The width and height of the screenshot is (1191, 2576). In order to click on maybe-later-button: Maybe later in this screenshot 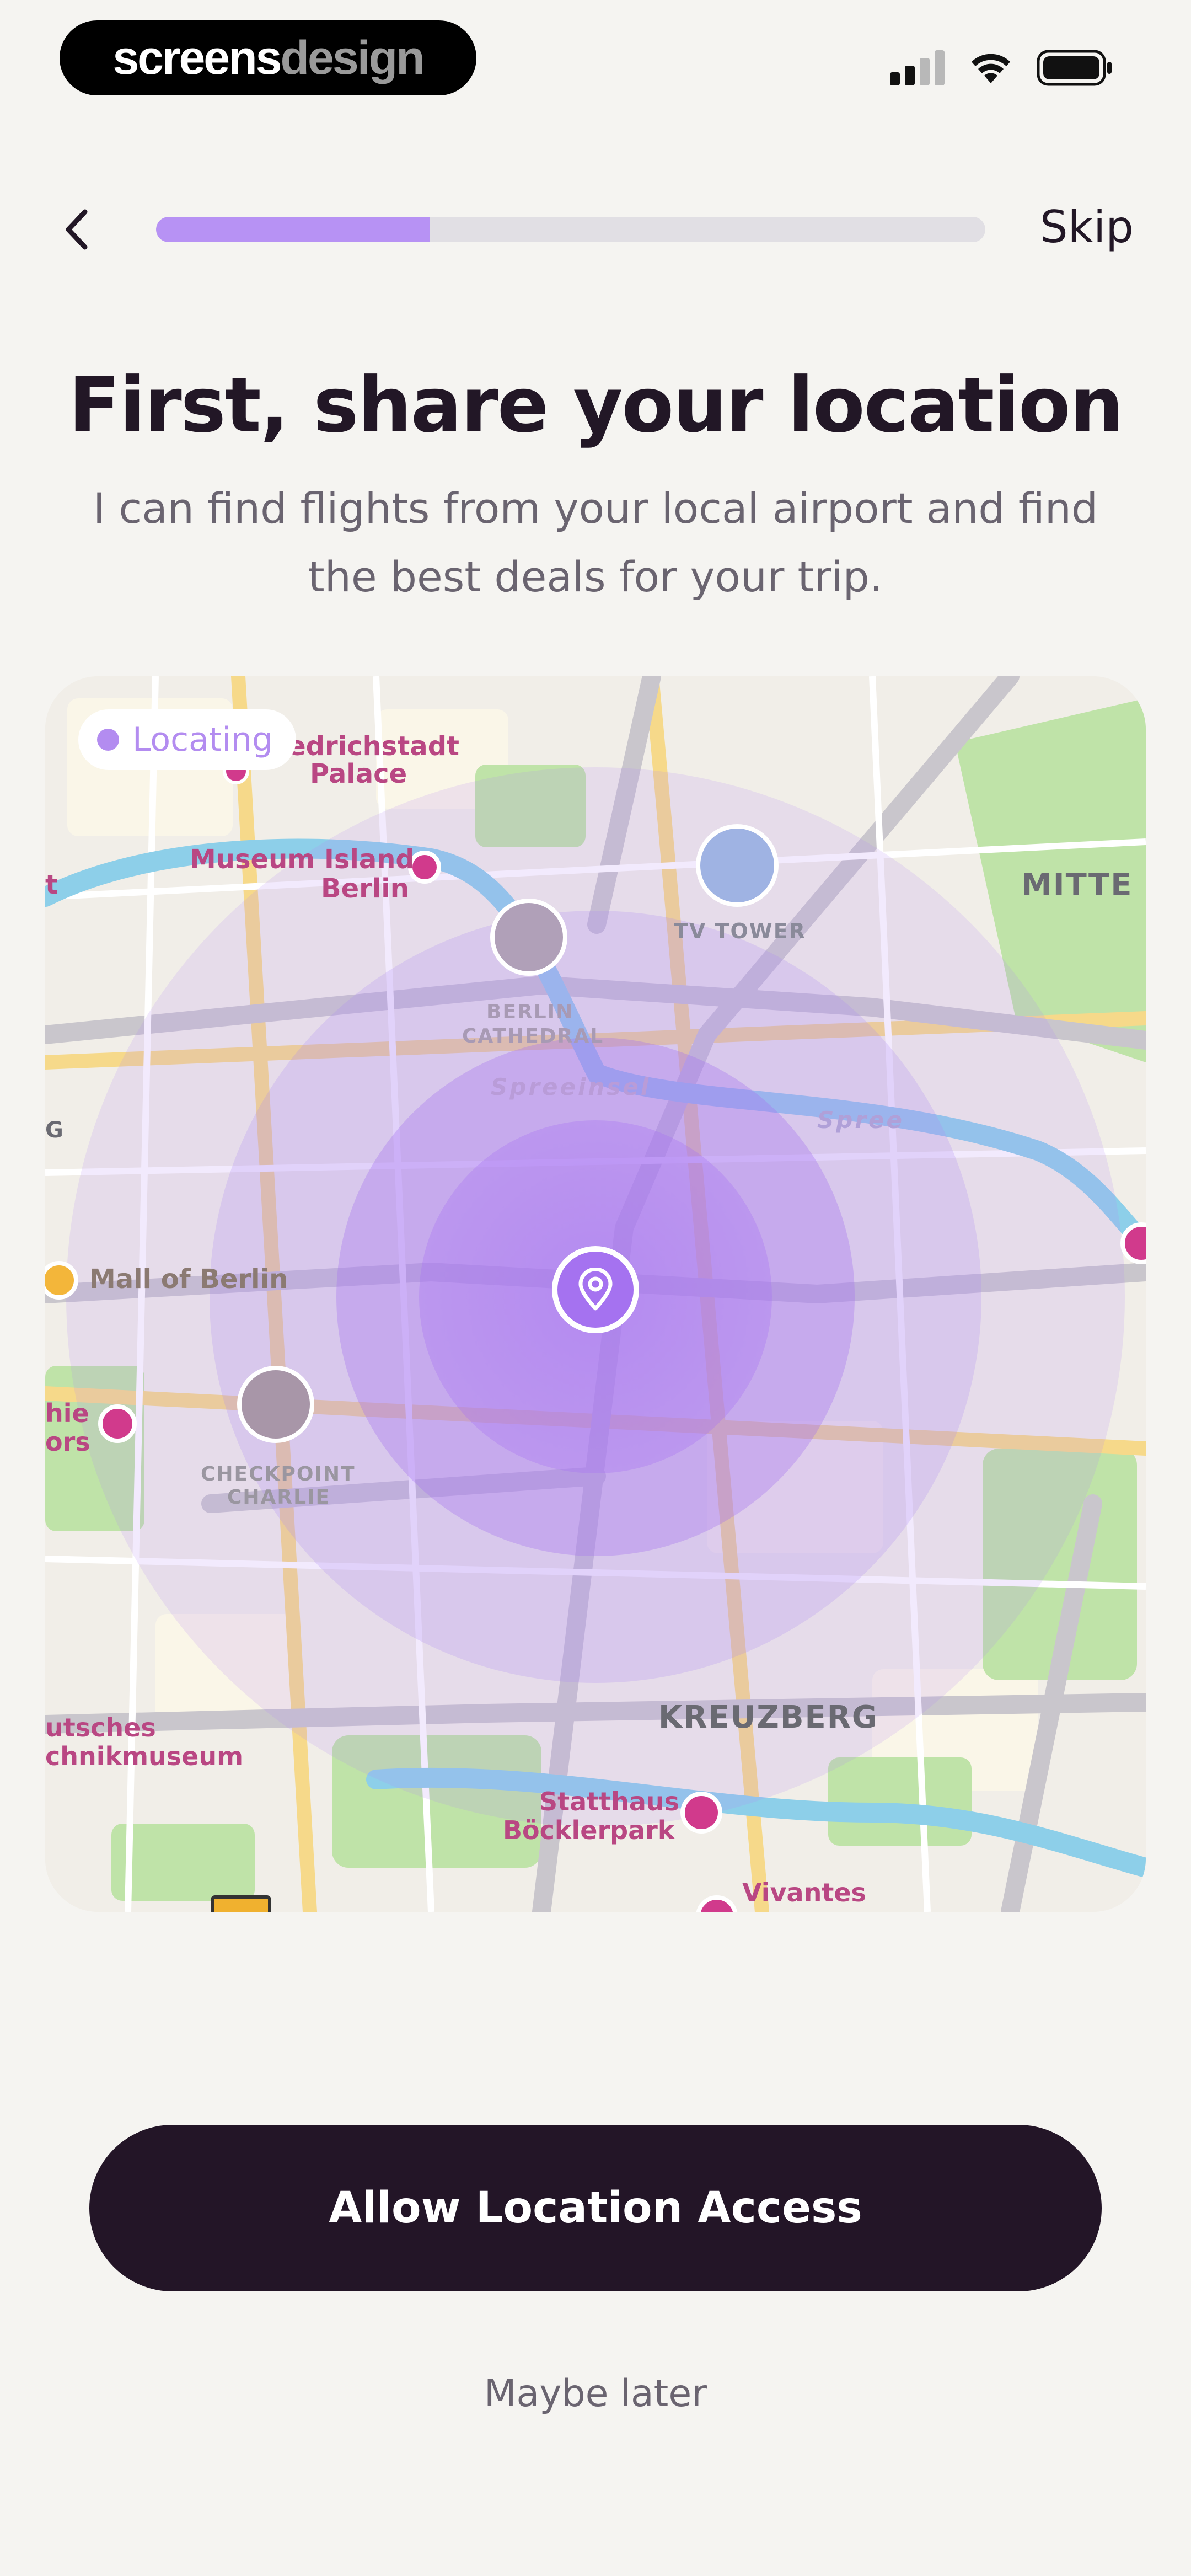, I will do `click(595, 2393)`.